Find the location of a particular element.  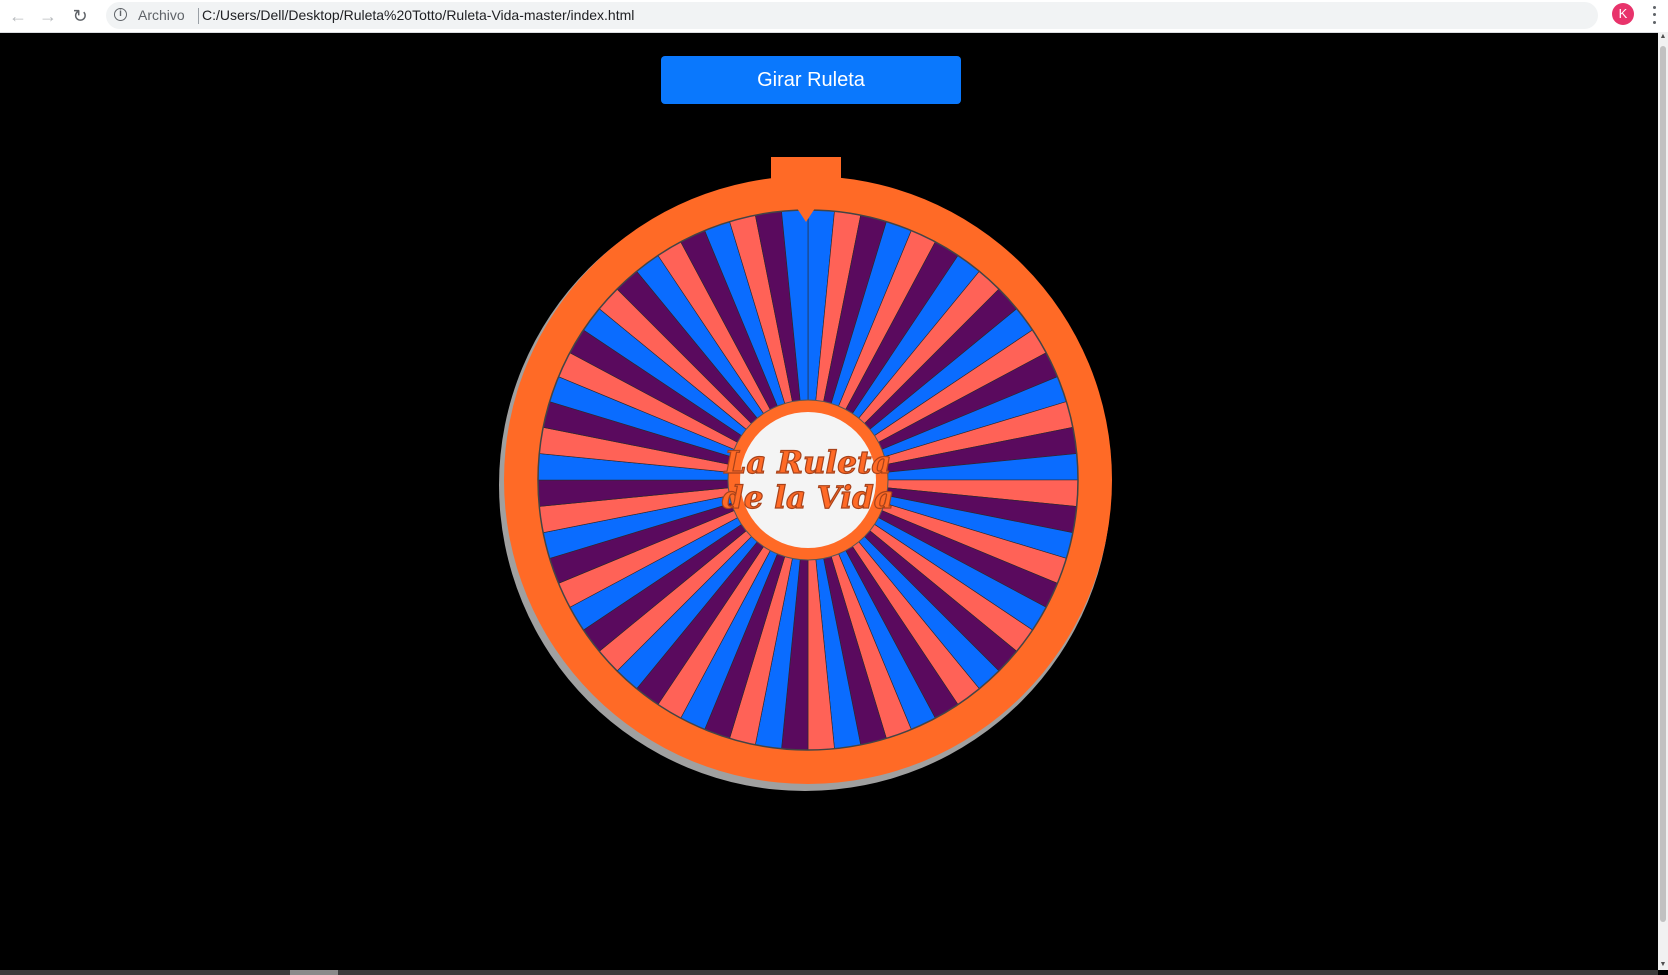

info-icon: i is located at coordinates (120, 14).